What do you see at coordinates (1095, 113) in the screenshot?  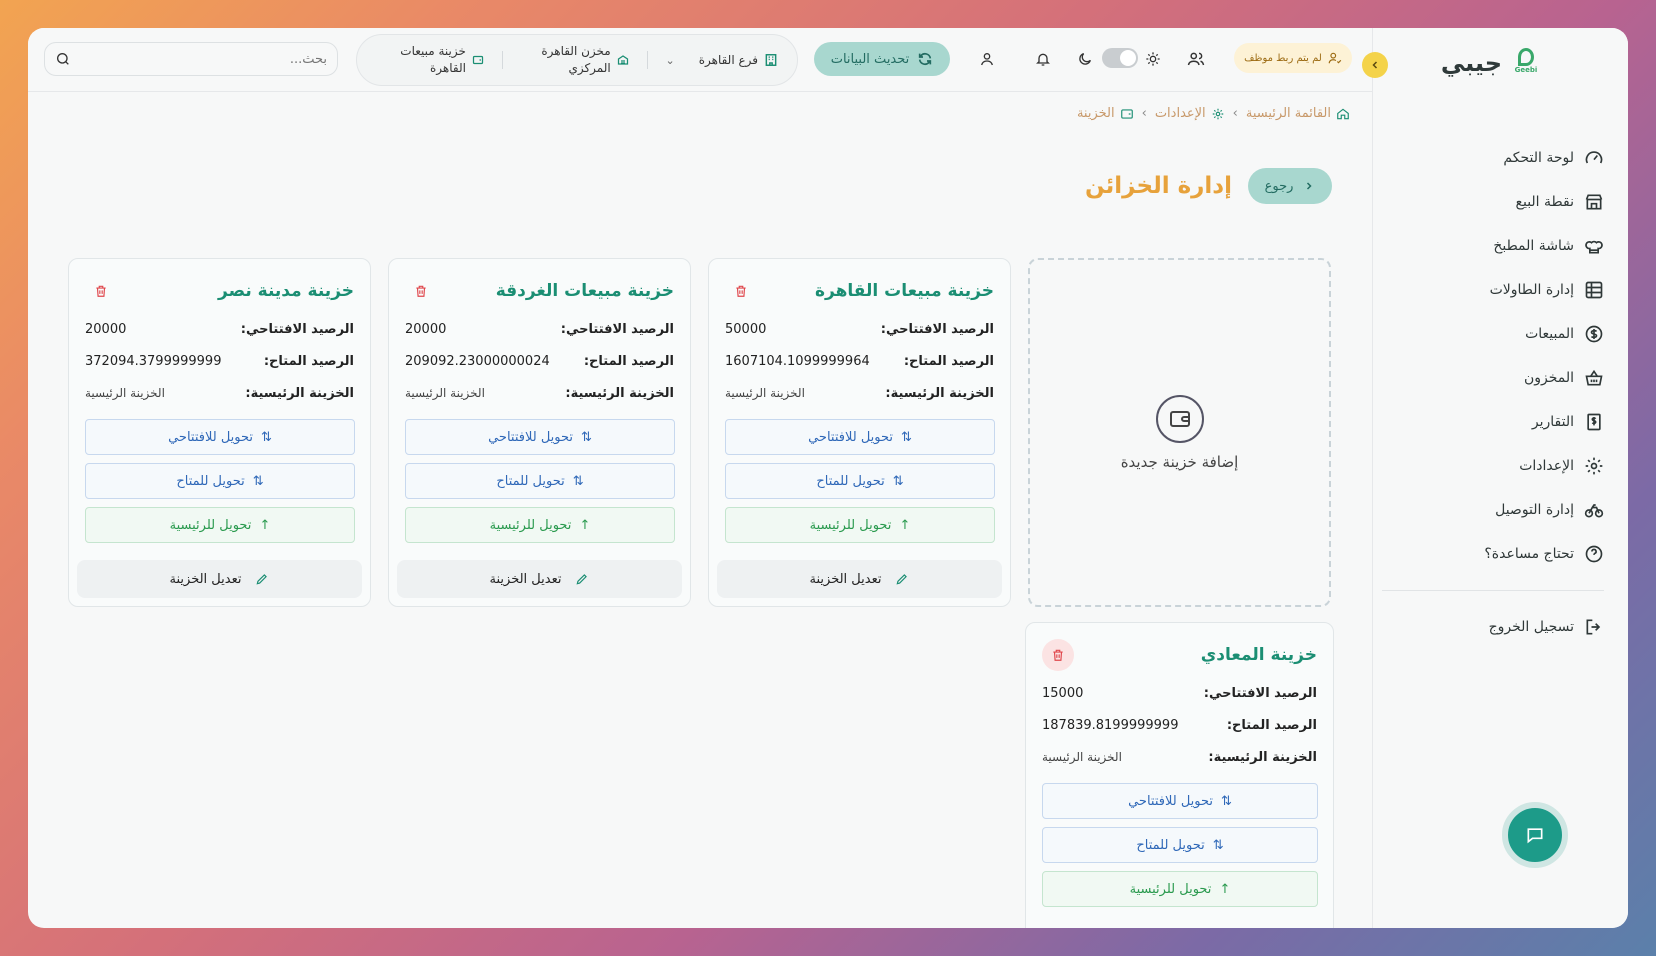 I see `breadcrumb-current-label: الخزينة` at bounding box center [1095, 113].